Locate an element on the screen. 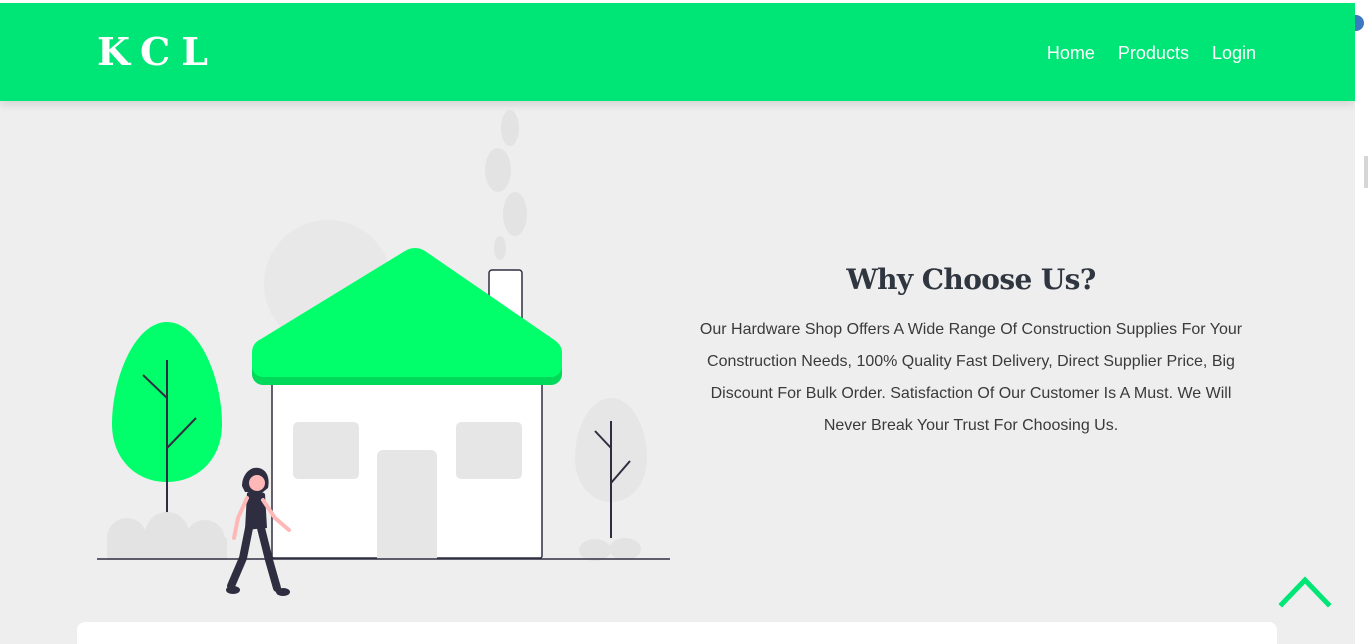  scrollbar-thumb is located at coordinates (1366, 172).